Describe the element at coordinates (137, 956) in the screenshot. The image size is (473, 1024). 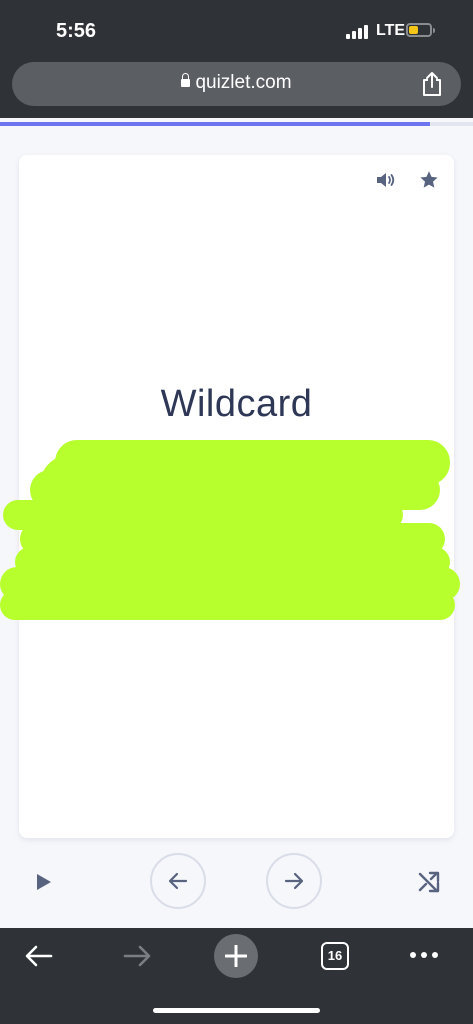
I see `forward-arrow-icon` at that location.